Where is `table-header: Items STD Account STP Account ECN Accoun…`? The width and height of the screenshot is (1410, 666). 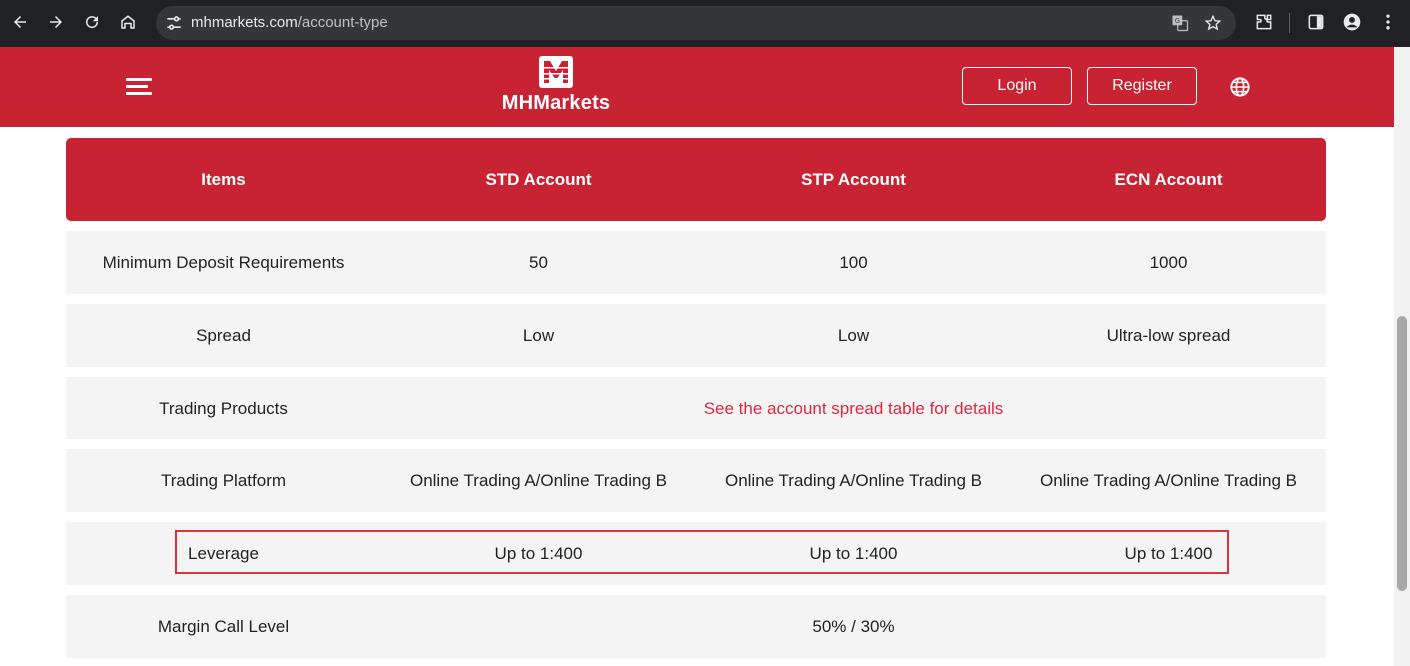 table-header: Items STD Account STP Account ECN Accoun… is located at coordinates (696, 179).